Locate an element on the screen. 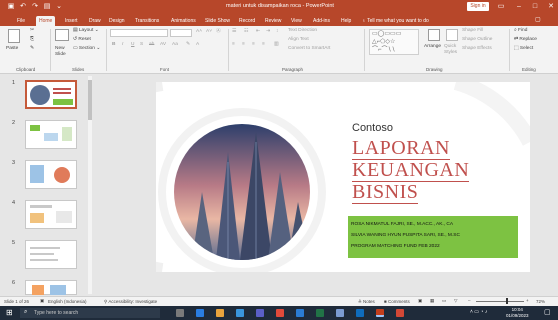 The height and width of the screenshot is (320, 558). tab-draw: Draw is located at coordinates (95, 21).